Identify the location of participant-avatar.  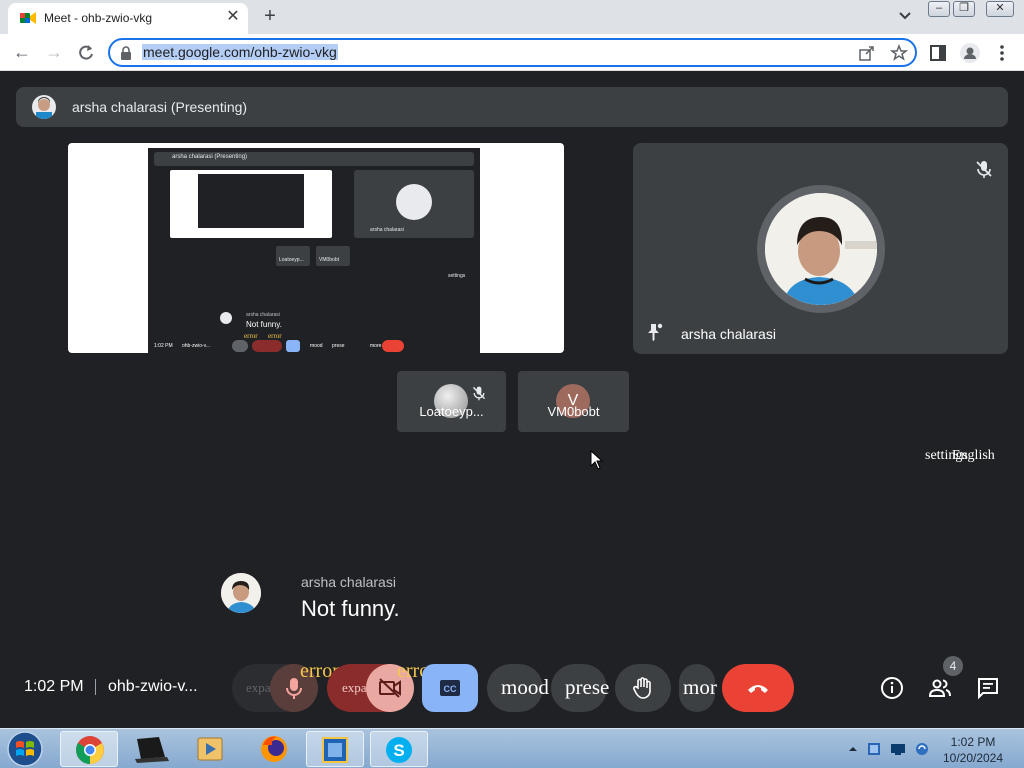
(821, 249).